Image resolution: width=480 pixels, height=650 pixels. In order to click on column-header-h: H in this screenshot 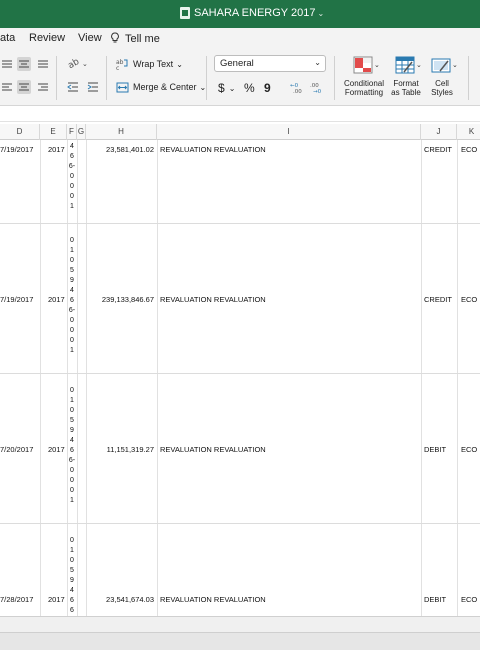, I will do `click(121, 132)`.